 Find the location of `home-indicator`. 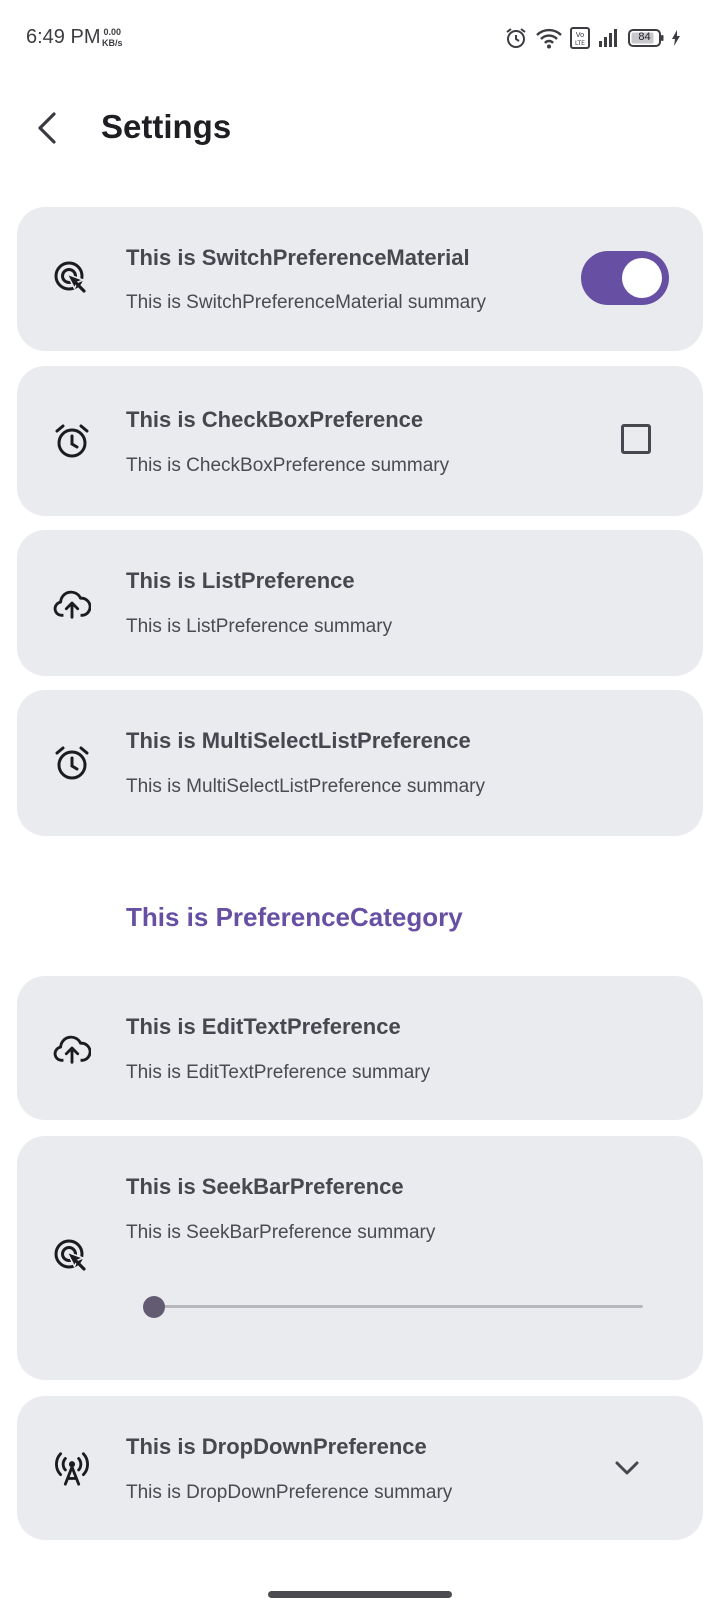

home-indicator is located at coordinates (360, 1594).